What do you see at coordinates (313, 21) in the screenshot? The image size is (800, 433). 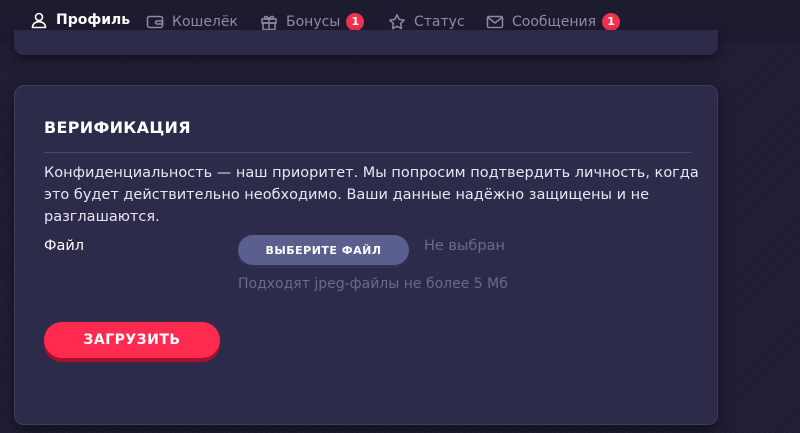 I see `tab-label: Бонусы` at bounding box center [313, 21].